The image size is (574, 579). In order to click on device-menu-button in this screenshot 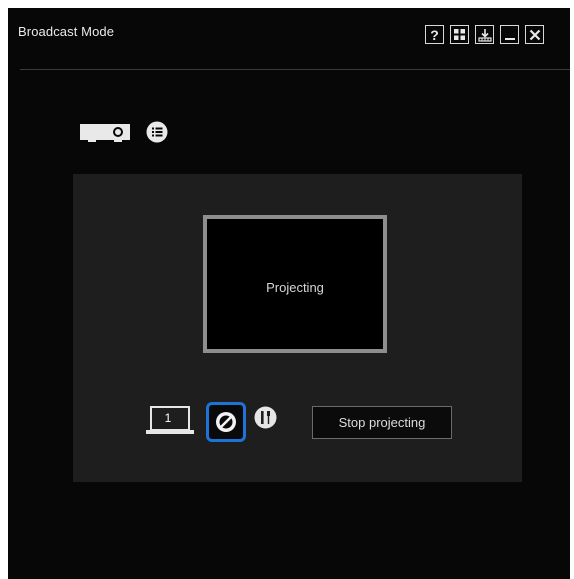, I will do `click(157, 134)`.